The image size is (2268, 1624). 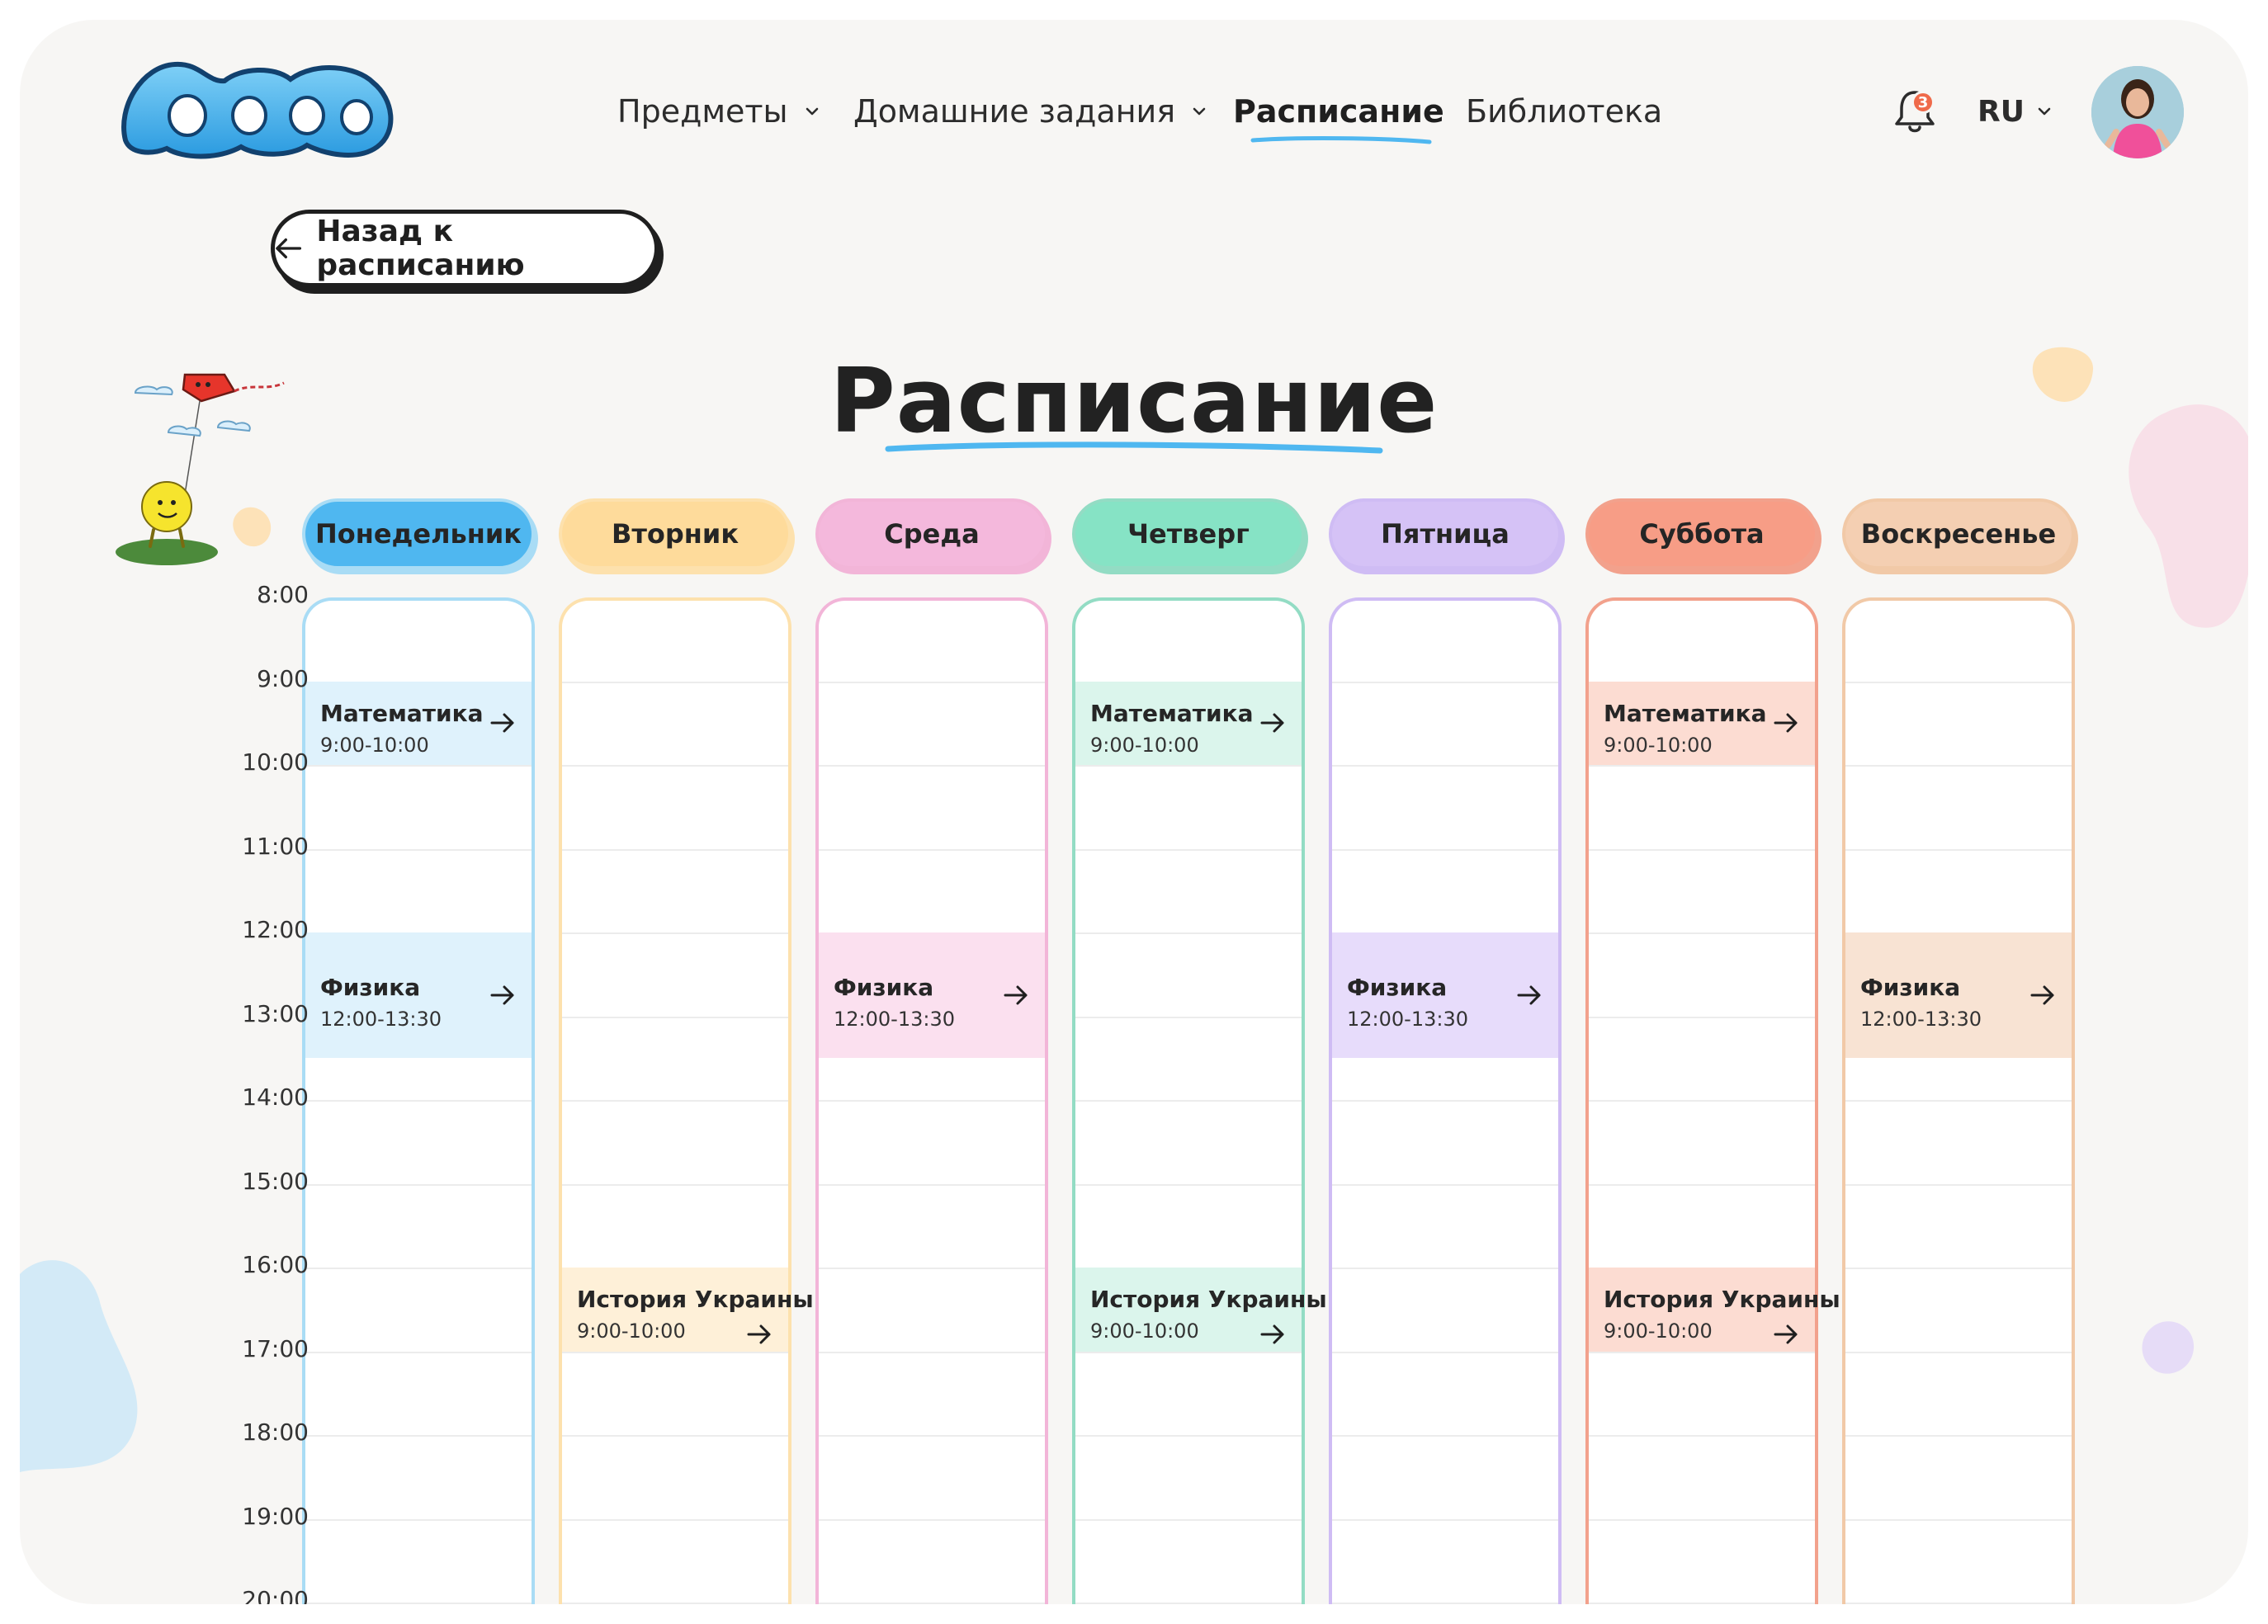 I want to click on nav-item-homework: Домашние задания, so click(x=1030, y=111).